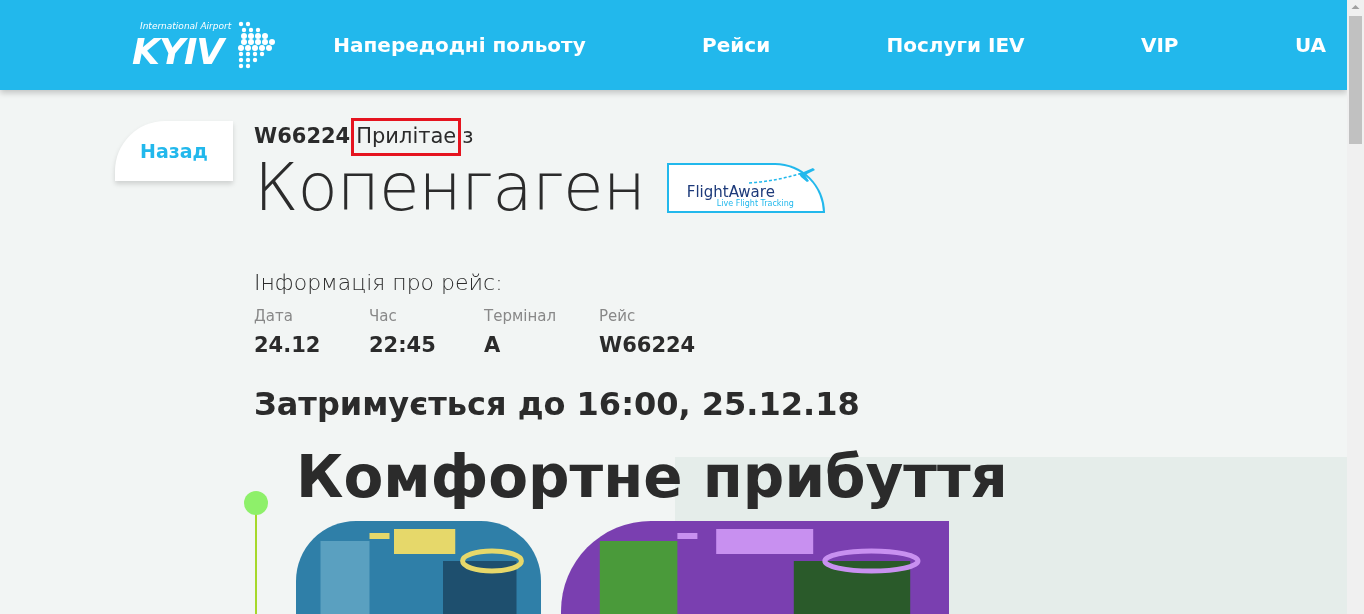 This screenshot has width=1364, height=614. What do you see at coordinates (406, 137) in the screenshot?
I see `flight-status: Прилітае` at bounding box center [406, 137].